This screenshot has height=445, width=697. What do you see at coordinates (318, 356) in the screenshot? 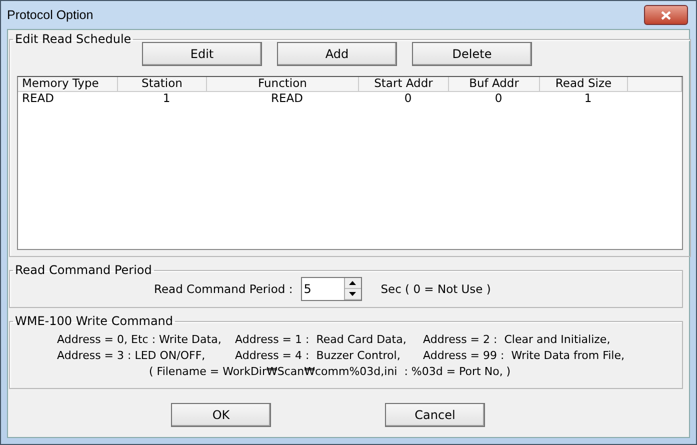
I see `command-text: Address = 4 : Buzzer Control,` at bounding box center [318, 356].